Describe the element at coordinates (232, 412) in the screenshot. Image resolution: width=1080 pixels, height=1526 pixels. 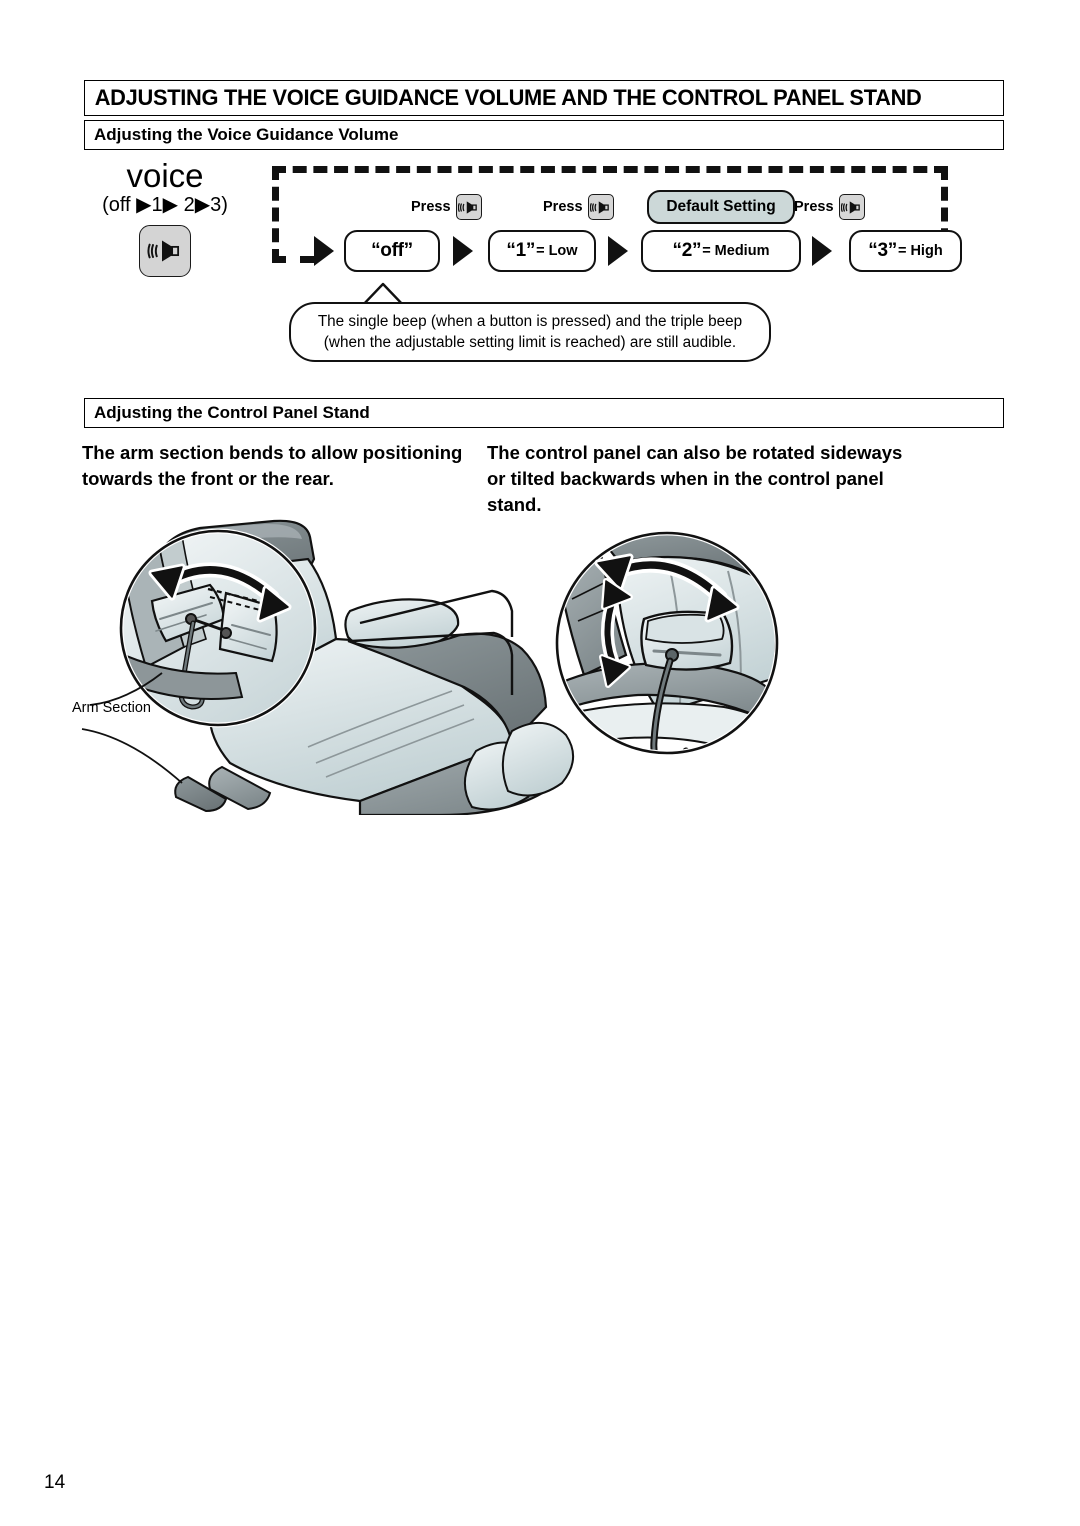
I see `section-heading-stand-label: Adjusting the Control Panel Stand` at that location.